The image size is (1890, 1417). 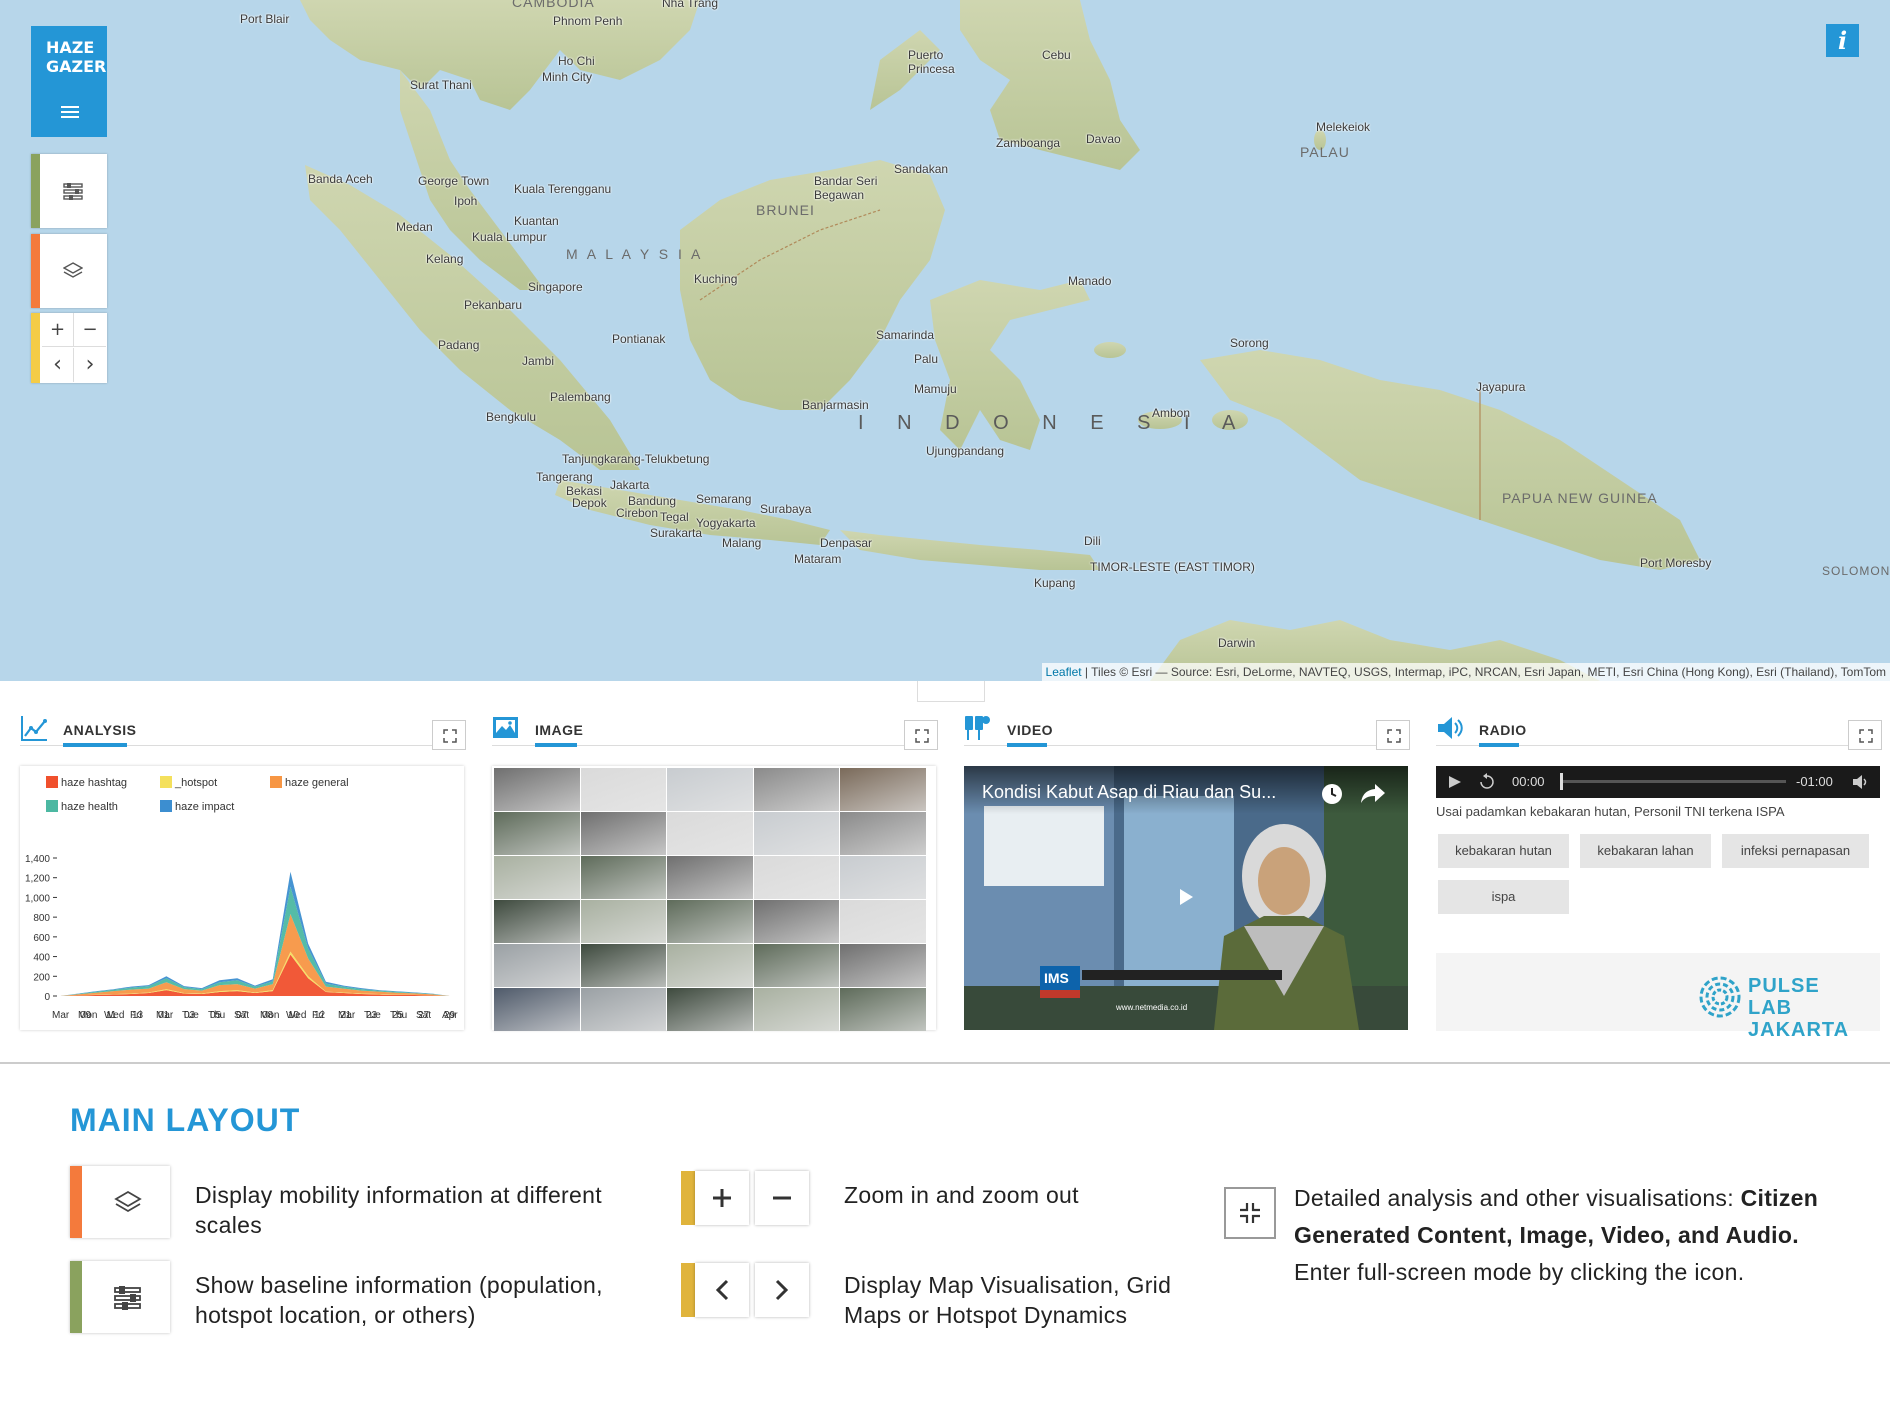 I want to click on label-nha-trang: Nha Trang, so click(x=690, y=5).